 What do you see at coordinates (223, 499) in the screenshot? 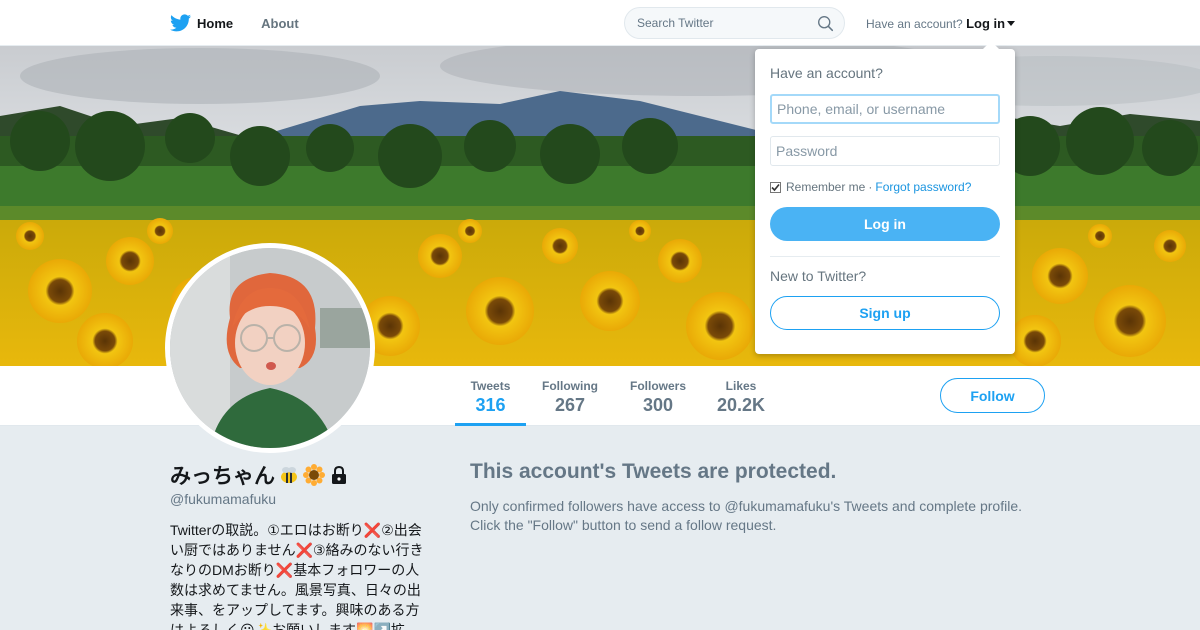
I see `profile-handle: @fukumamafuku` at bounding box center [223, 499].